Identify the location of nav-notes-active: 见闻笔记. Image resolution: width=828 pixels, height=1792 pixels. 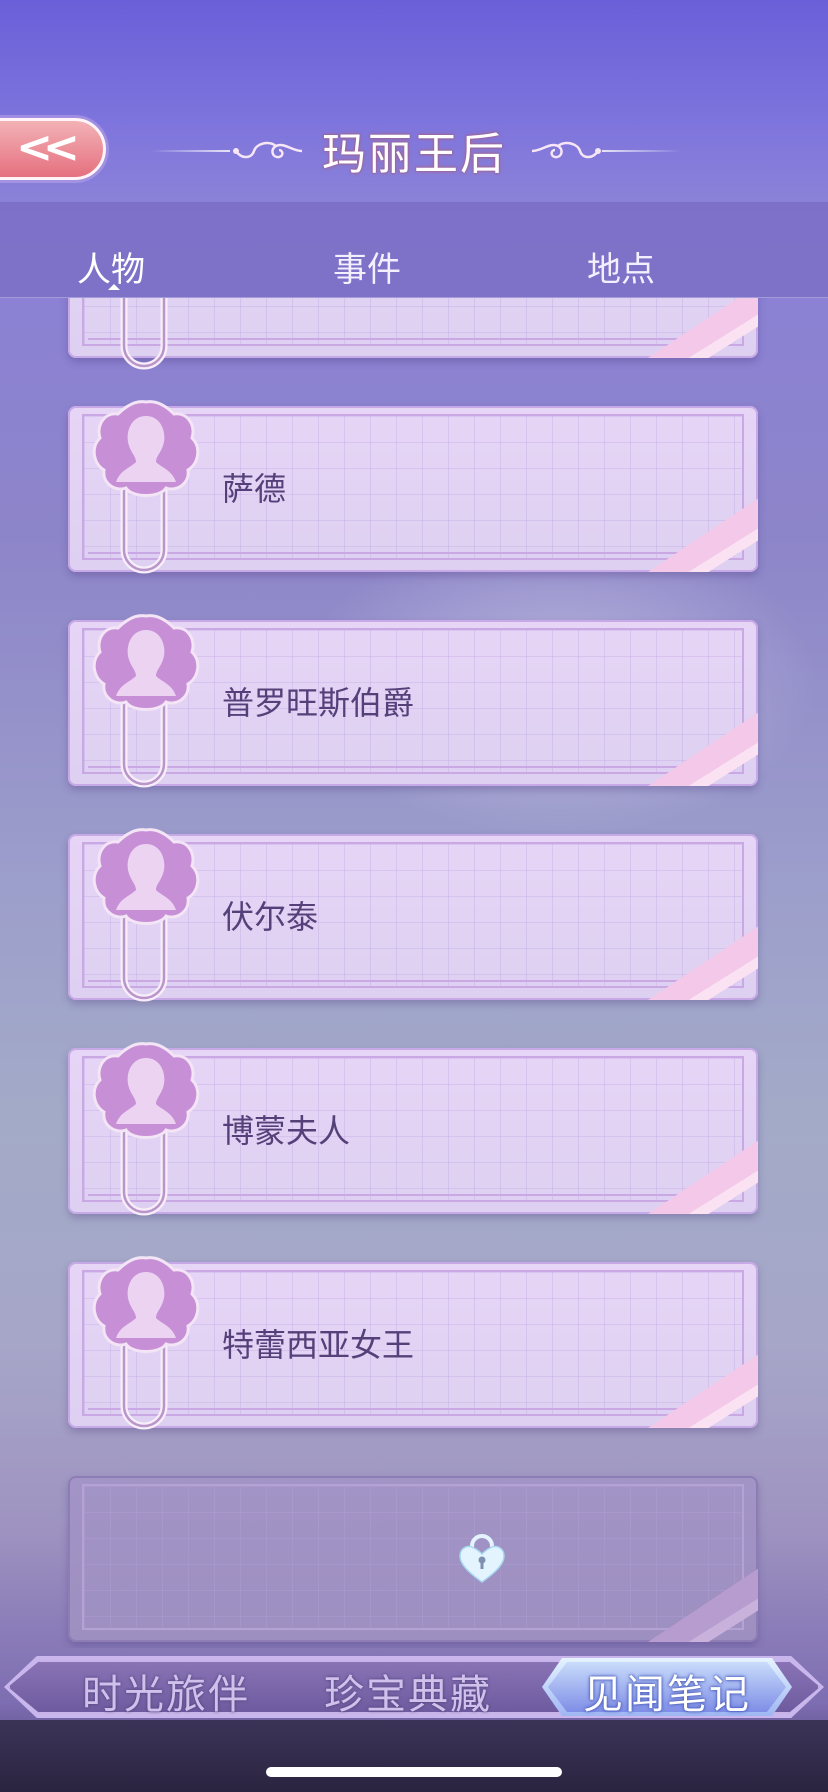
(667, 1691).